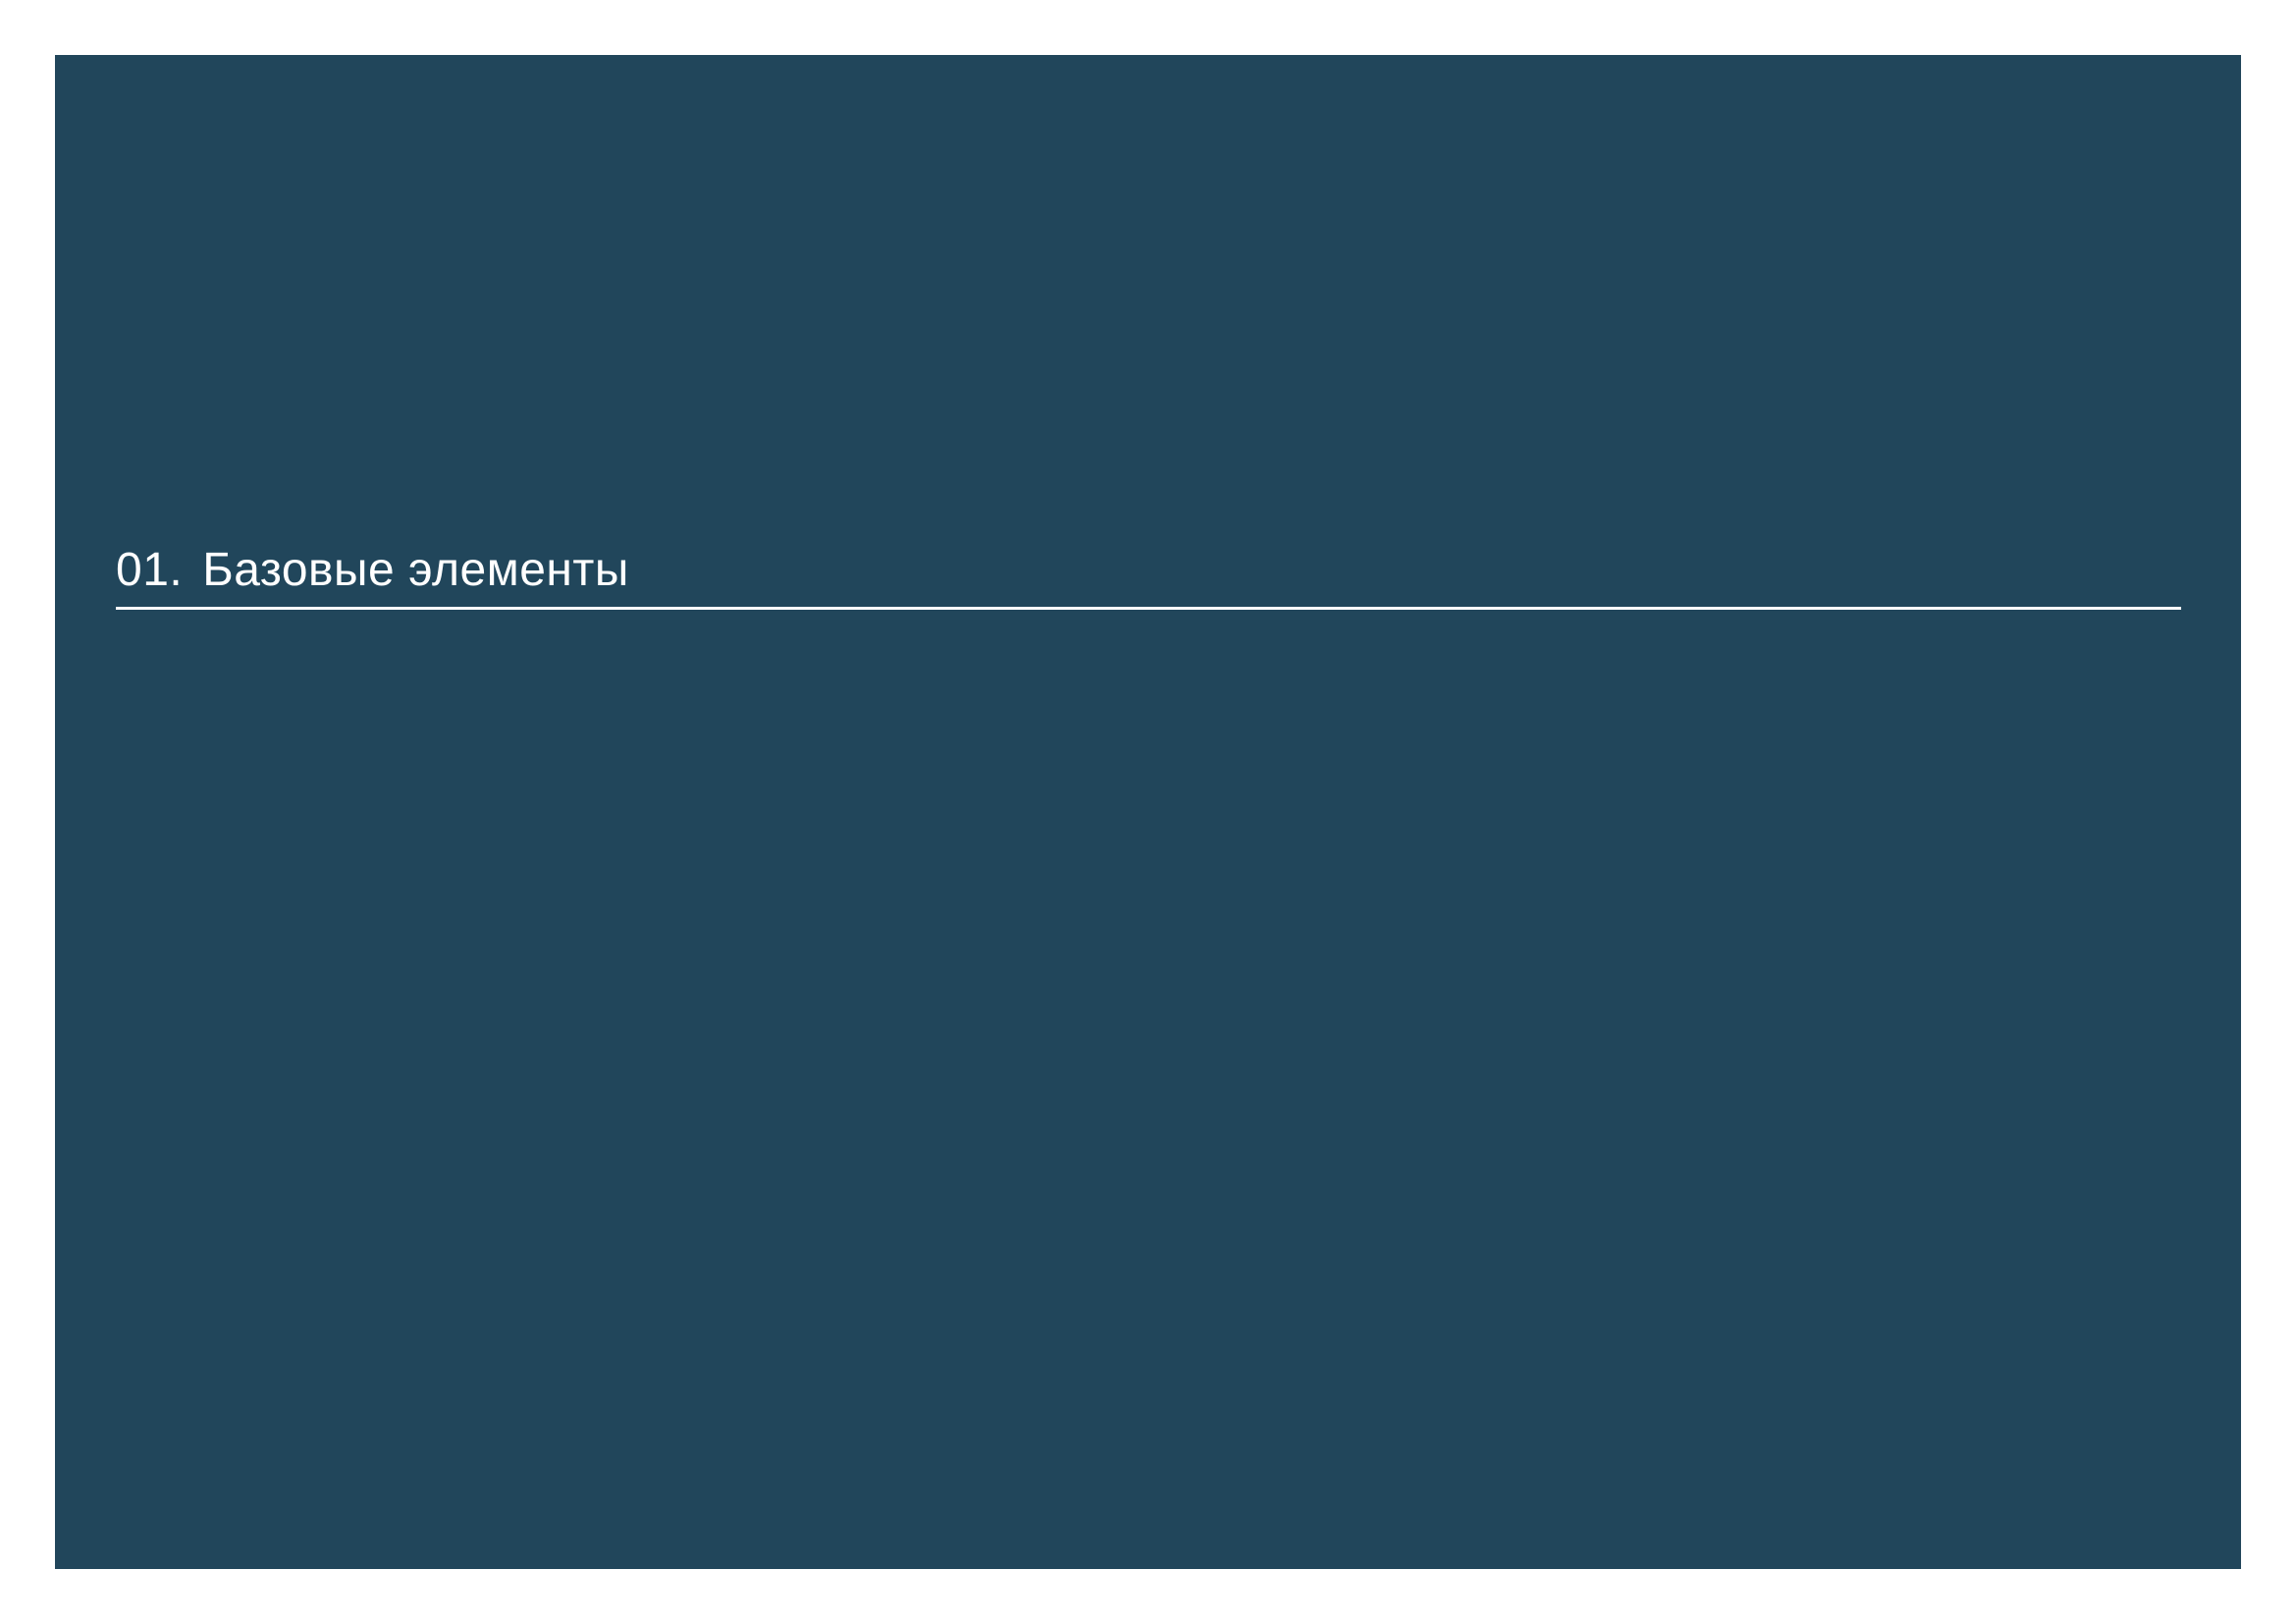 This screenshot has width=2296, height=1624. I want to click on section-heading: 01. Базовые элементы, so click(1148, 559).